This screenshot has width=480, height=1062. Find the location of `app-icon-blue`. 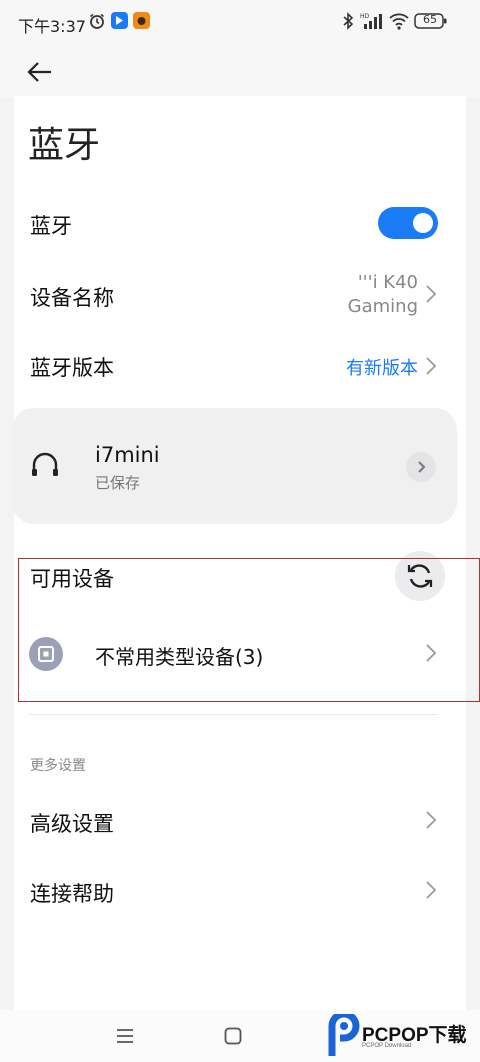

app-icon-blue is located at coordinates (119, 22).